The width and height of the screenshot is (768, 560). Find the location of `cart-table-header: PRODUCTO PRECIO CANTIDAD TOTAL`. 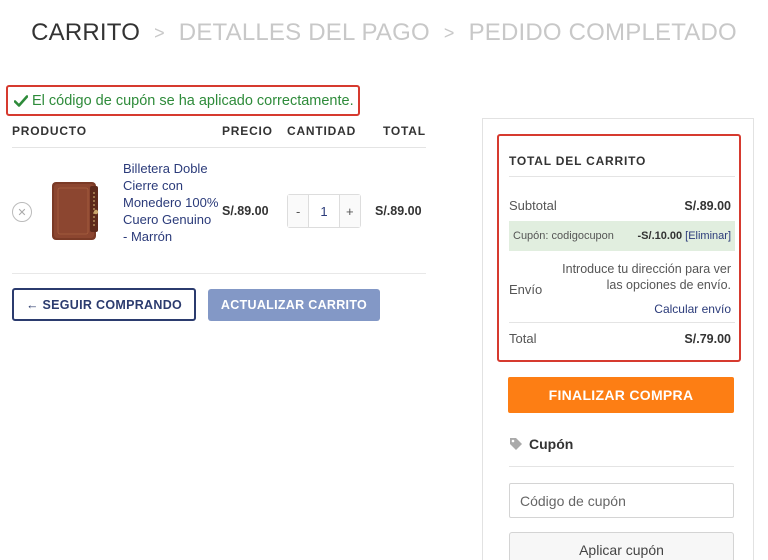

cart-table-header: PRODUCTO PRECIO CANTIDAD TOTAL is located at coordinates (219, 136).